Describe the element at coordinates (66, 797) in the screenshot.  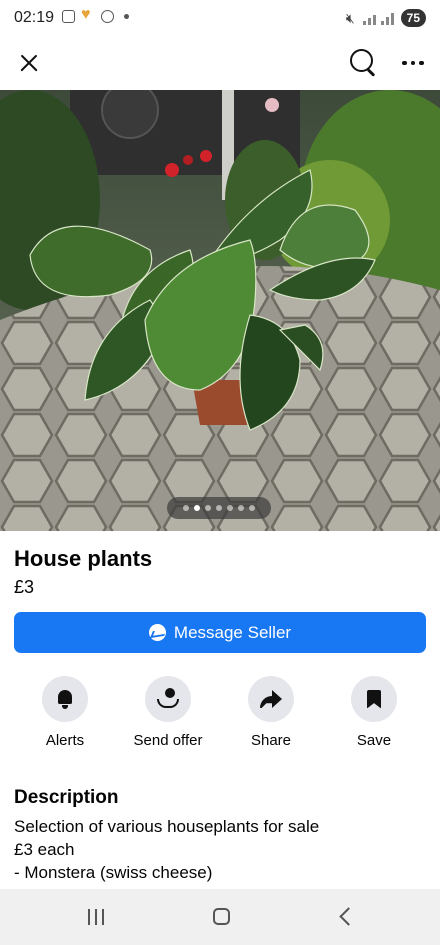
I see `description-heading: Description` at that location.